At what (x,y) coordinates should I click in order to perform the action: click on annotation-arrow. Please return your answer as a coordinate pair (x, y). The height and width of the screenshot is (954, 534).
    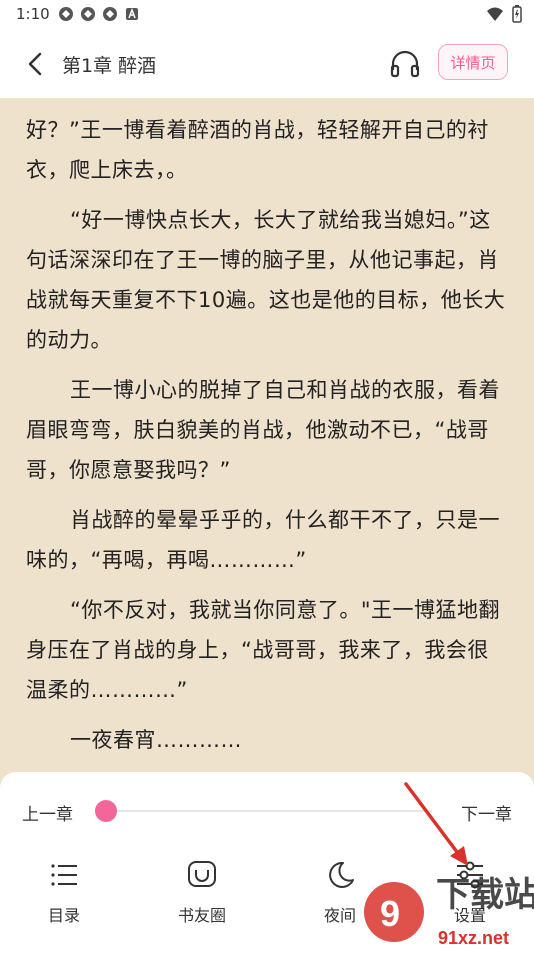
    Looking at the image, I should click on (436, 824).